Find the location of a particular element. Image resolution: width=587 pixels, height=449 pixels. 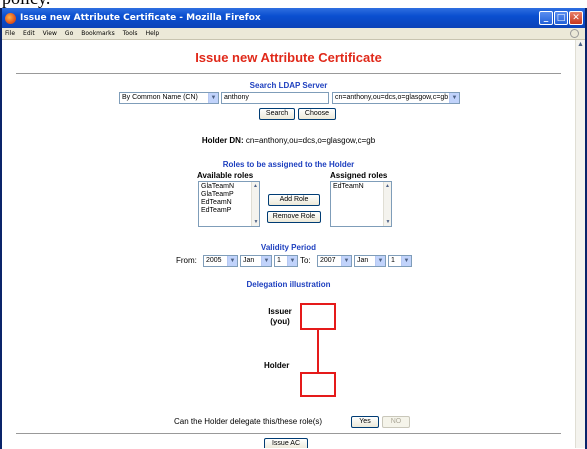

search-button: Search is located at coordinates (277, 114).